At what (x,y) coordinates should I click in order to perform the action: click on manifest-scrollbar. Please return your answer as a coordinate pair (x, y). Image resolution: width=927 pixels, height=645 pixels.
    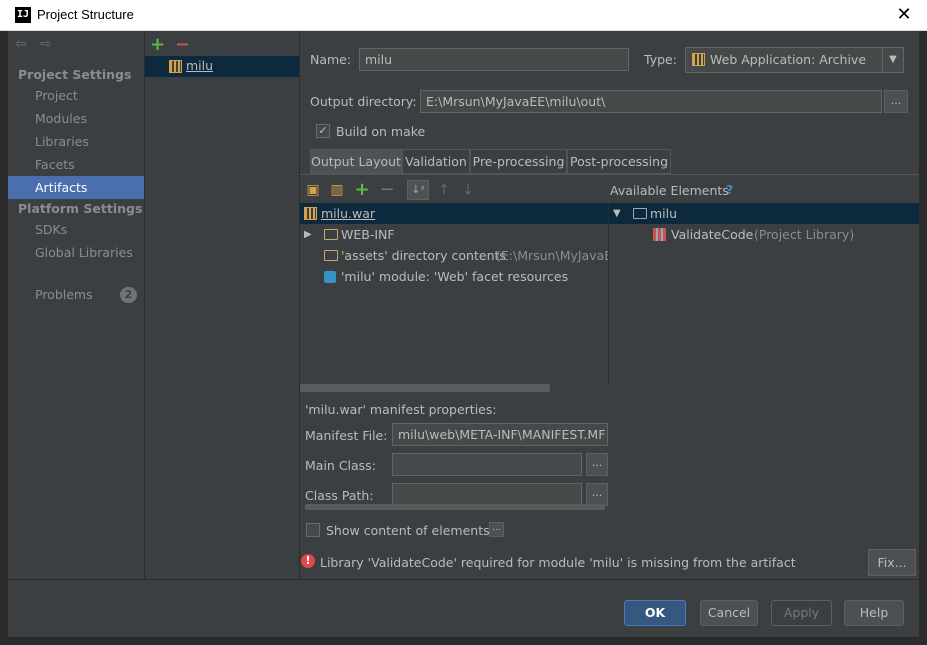
    Looking at the image, I should click on (455, 507).